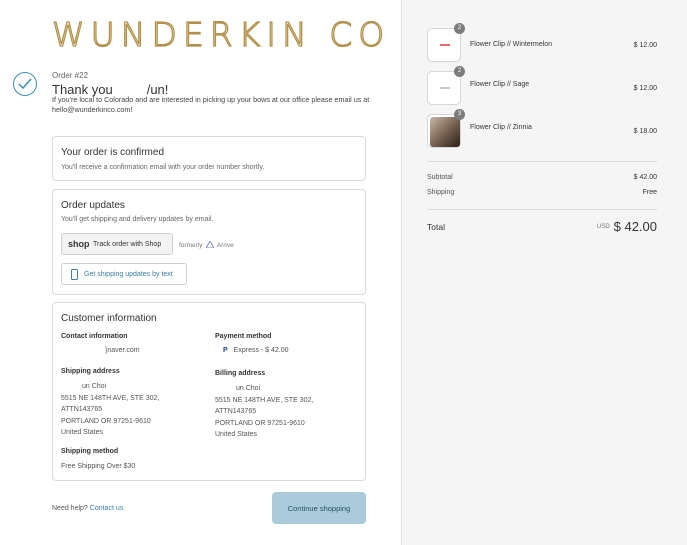 The image size is (687, 545). Describe the element at coordinates (225, 245) in the screenshot. I see `arrive-label: Arrive` at that location.